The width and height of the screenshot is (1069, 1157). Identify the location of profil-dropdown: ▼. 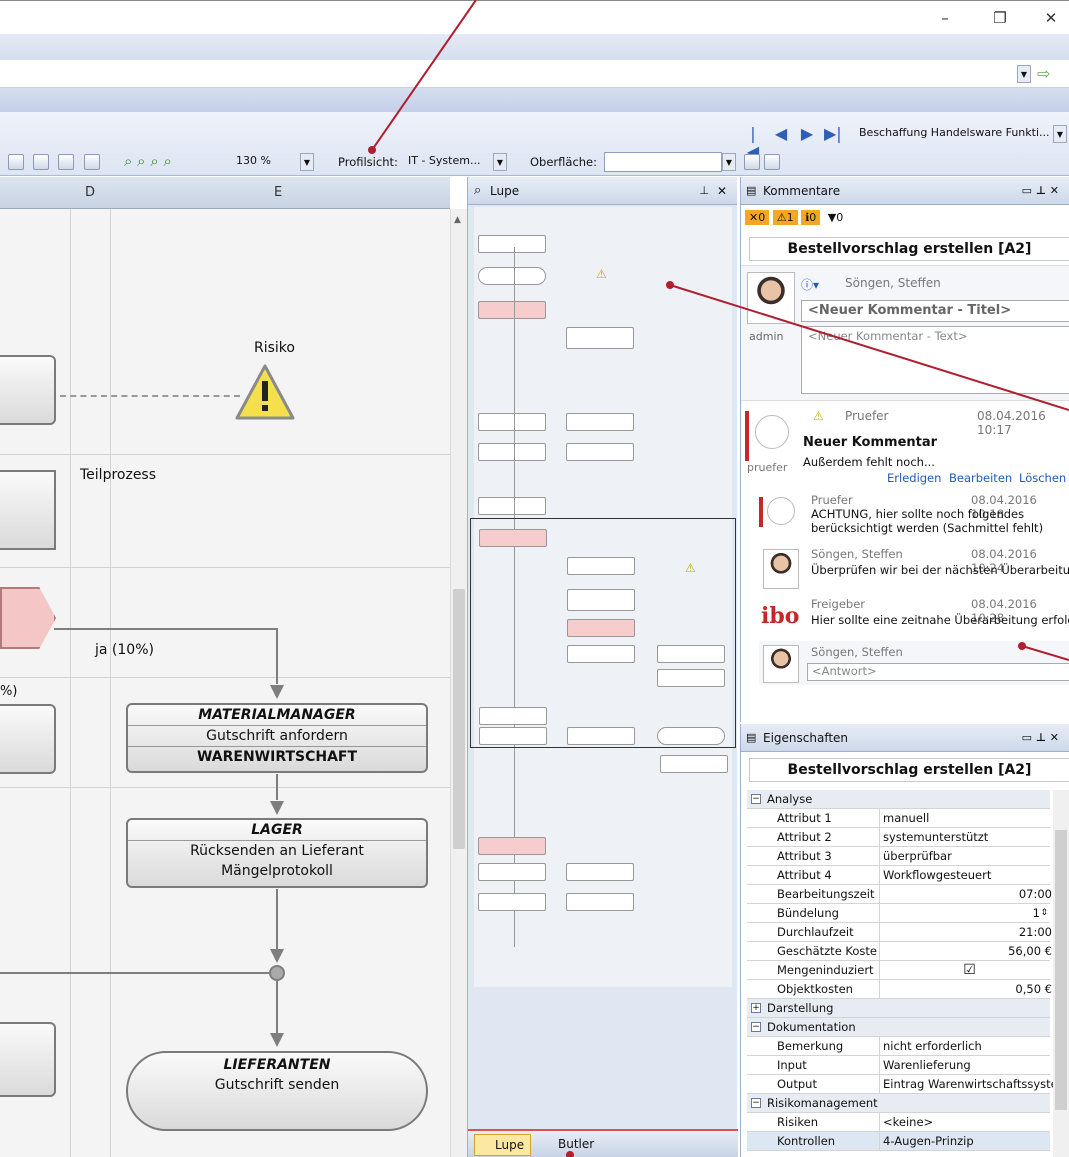
(500, 162).